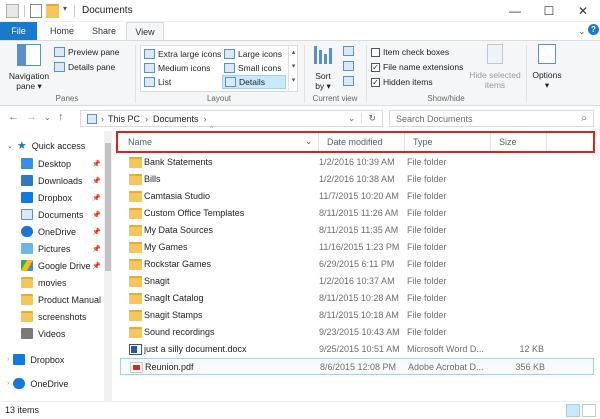 This screenshot has height=419, width=600. I want to click on file-row: My Games 11/16/2015 1:23 PM File folder, so click(357, 247).